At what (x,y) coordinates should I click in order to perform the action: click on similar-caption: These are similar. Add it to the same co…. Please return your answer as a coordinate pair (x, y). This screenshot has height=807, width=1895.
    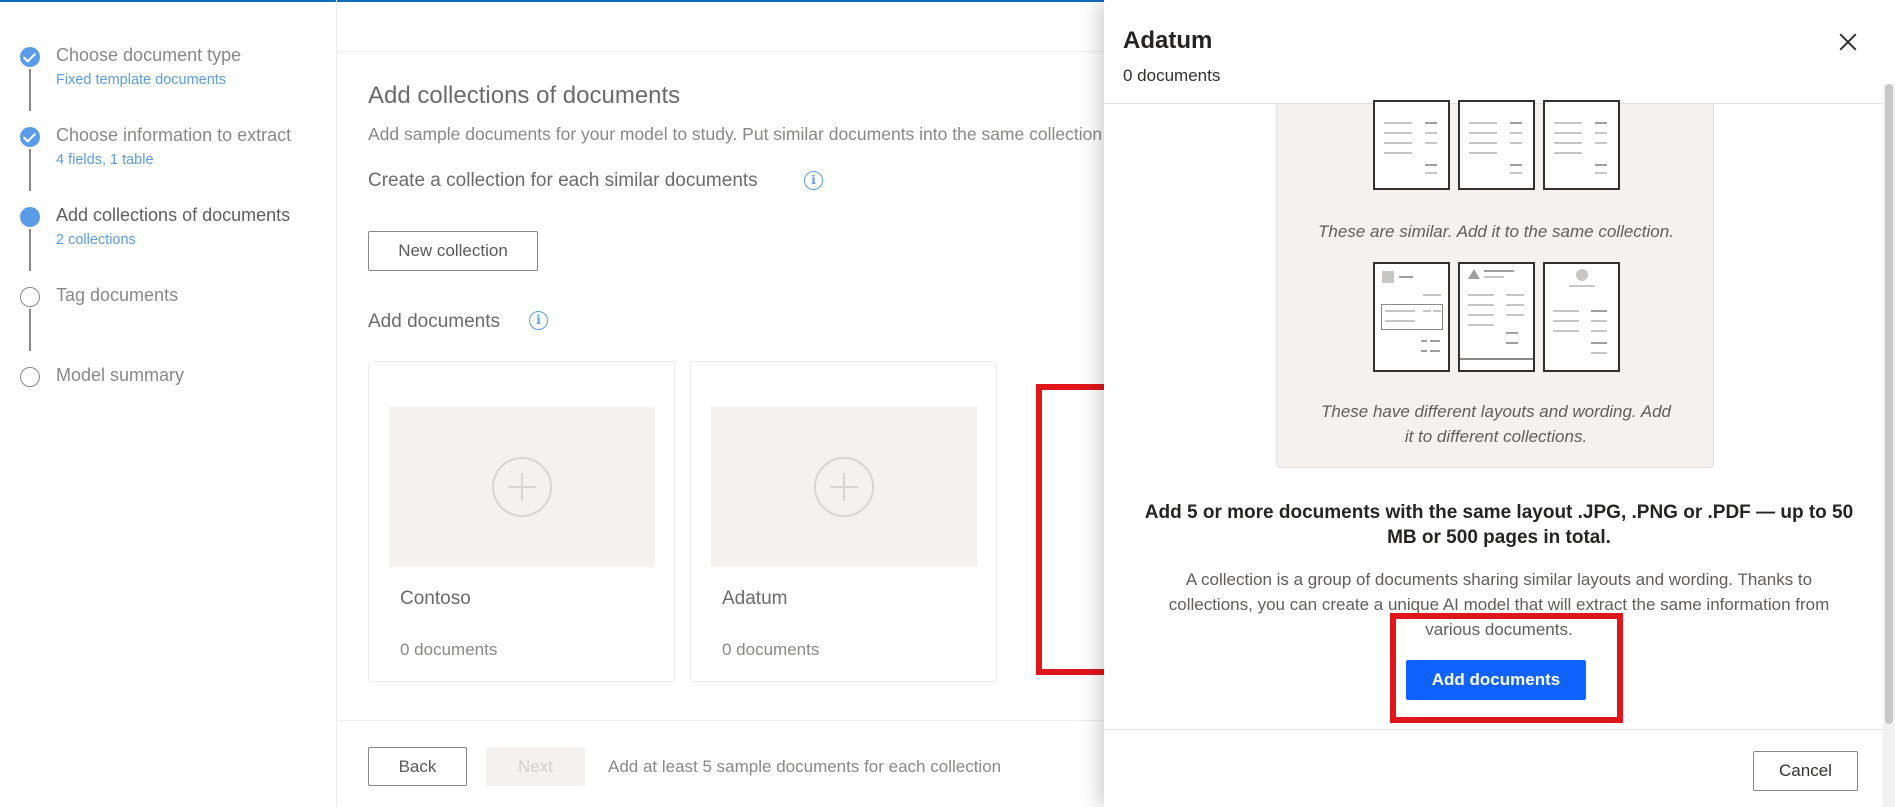
    Looking at the image, I should click on (1496, 231).